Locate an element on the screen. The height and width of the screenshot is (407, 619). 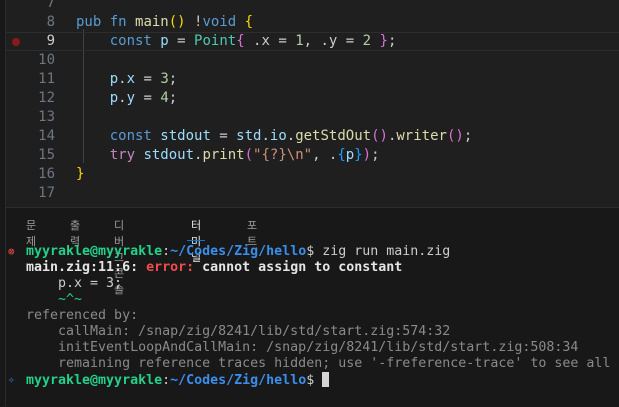
code-text: p.y = 4; is located at coordinates (126, 98).